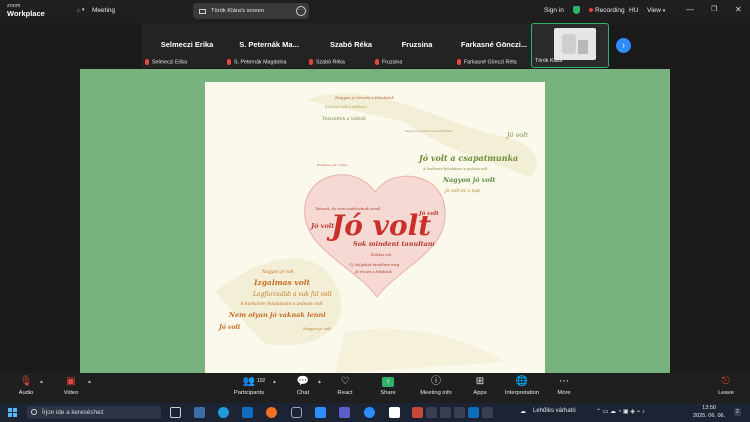 The image size is (750, 422). Describe the element at coordinates (714, 9) in the screenshot. I see `restore-icon: ❐` at that location.